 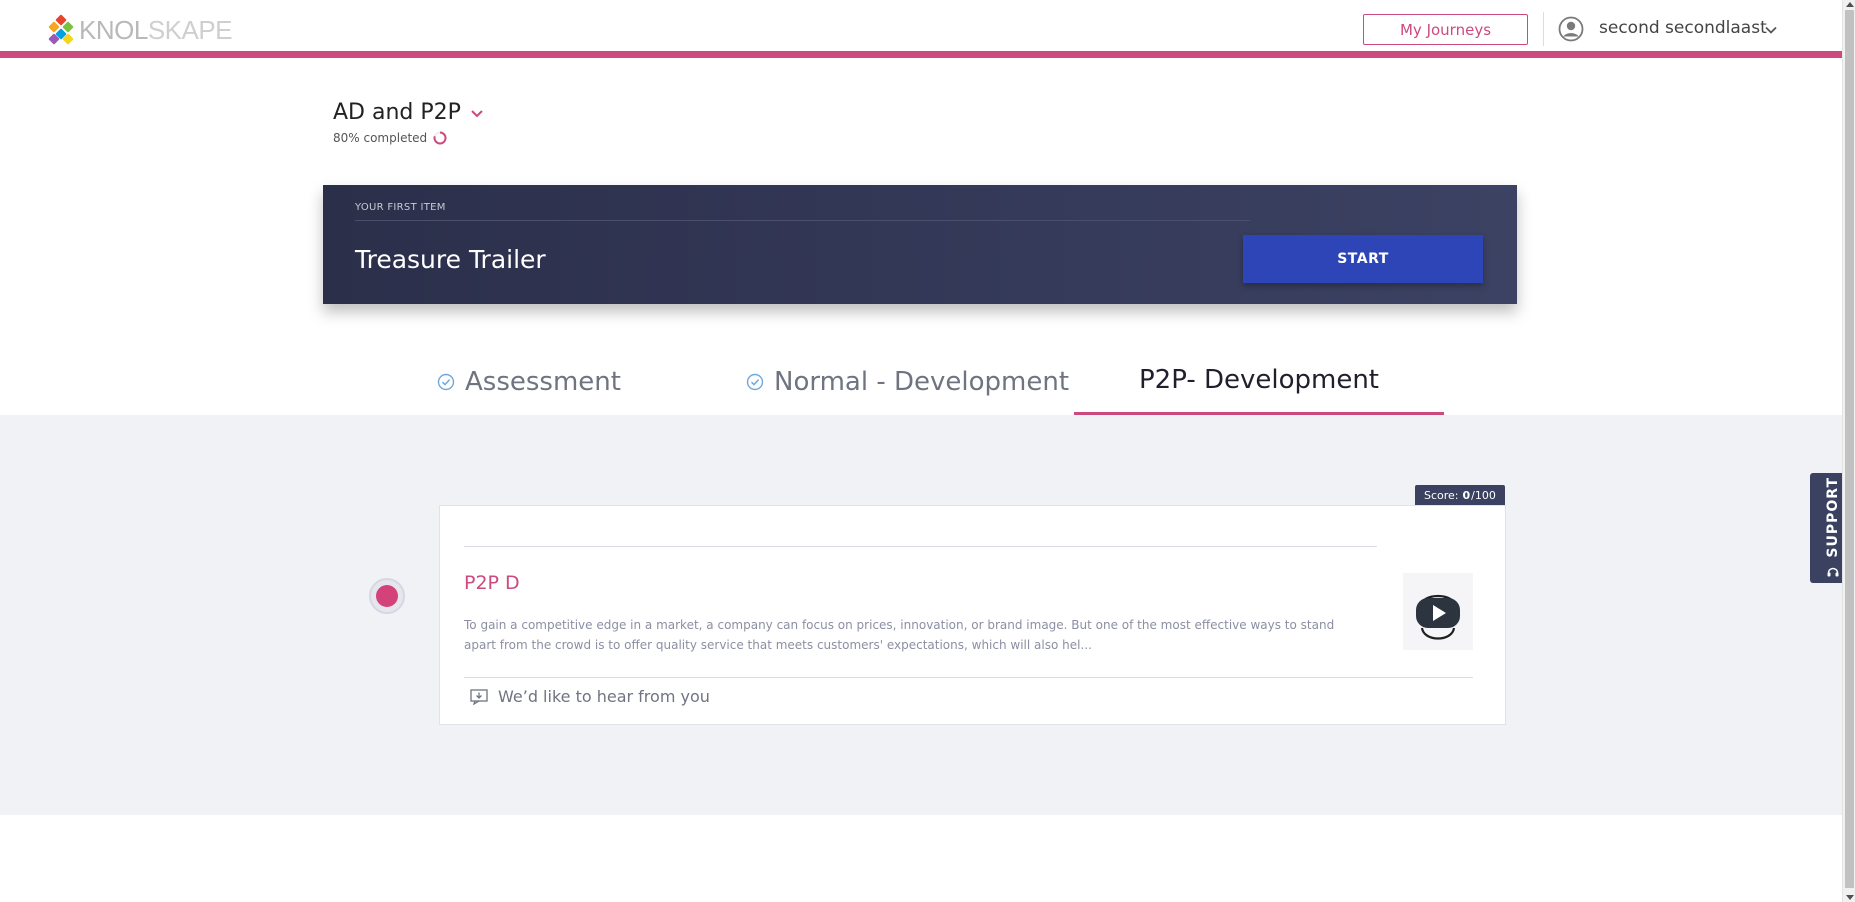 I want to click on scrollbar-thumb, so click(x=1849, y=449).